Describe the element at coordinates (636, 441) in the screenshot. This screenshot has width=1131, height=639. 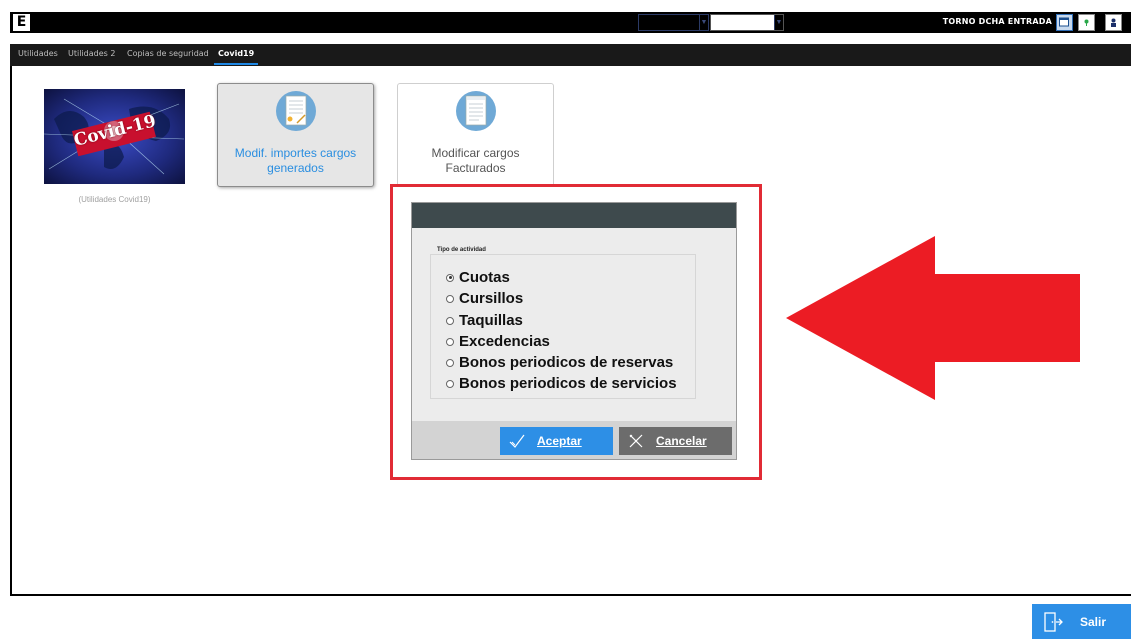
I see `close-icon` at that location.